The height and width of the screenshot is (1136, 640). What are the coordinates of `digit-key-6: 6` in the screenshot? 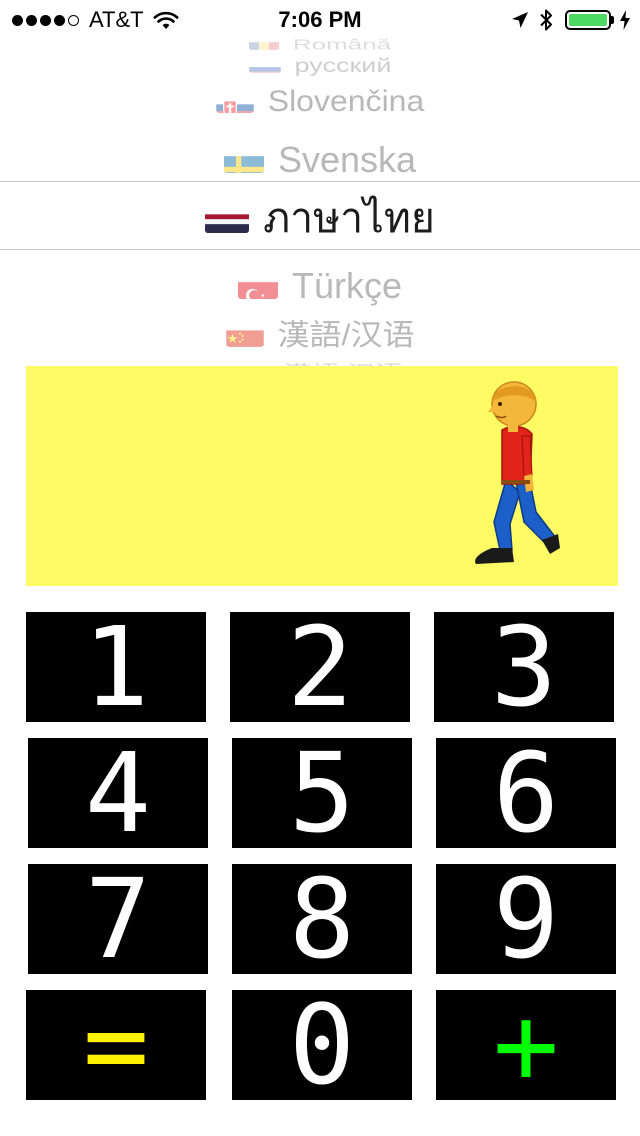 It's located at (526, 793).